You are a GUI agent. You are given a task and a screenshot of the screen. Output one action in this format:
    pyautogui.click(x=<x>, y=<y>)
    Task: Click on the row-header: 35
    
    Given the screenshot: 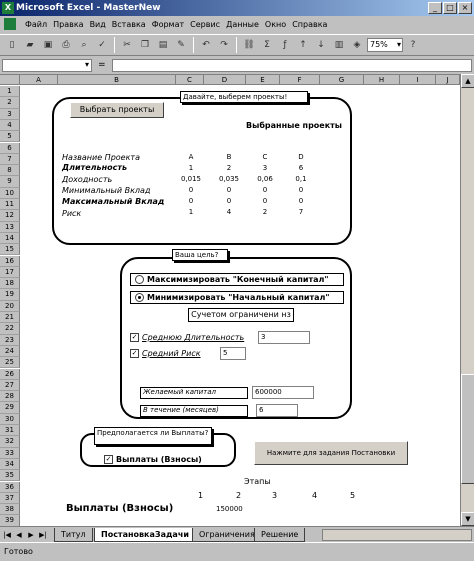 What is the action you would take?
    pyautogui.click(x=10, y=476)
    